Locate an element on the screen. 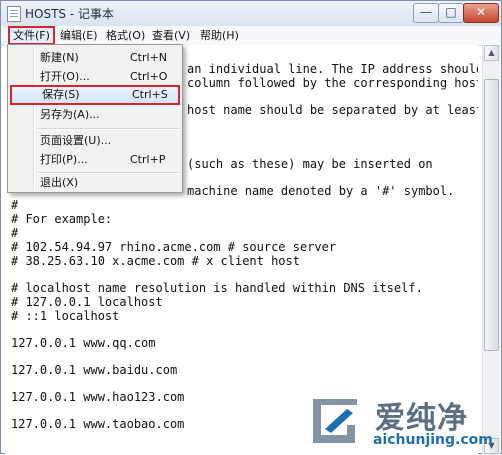 The width and height of the screenshot is (502, 455). text-line: # 38.25.63.10 x.acme.com # x client host is located at coordinates (155, 261).